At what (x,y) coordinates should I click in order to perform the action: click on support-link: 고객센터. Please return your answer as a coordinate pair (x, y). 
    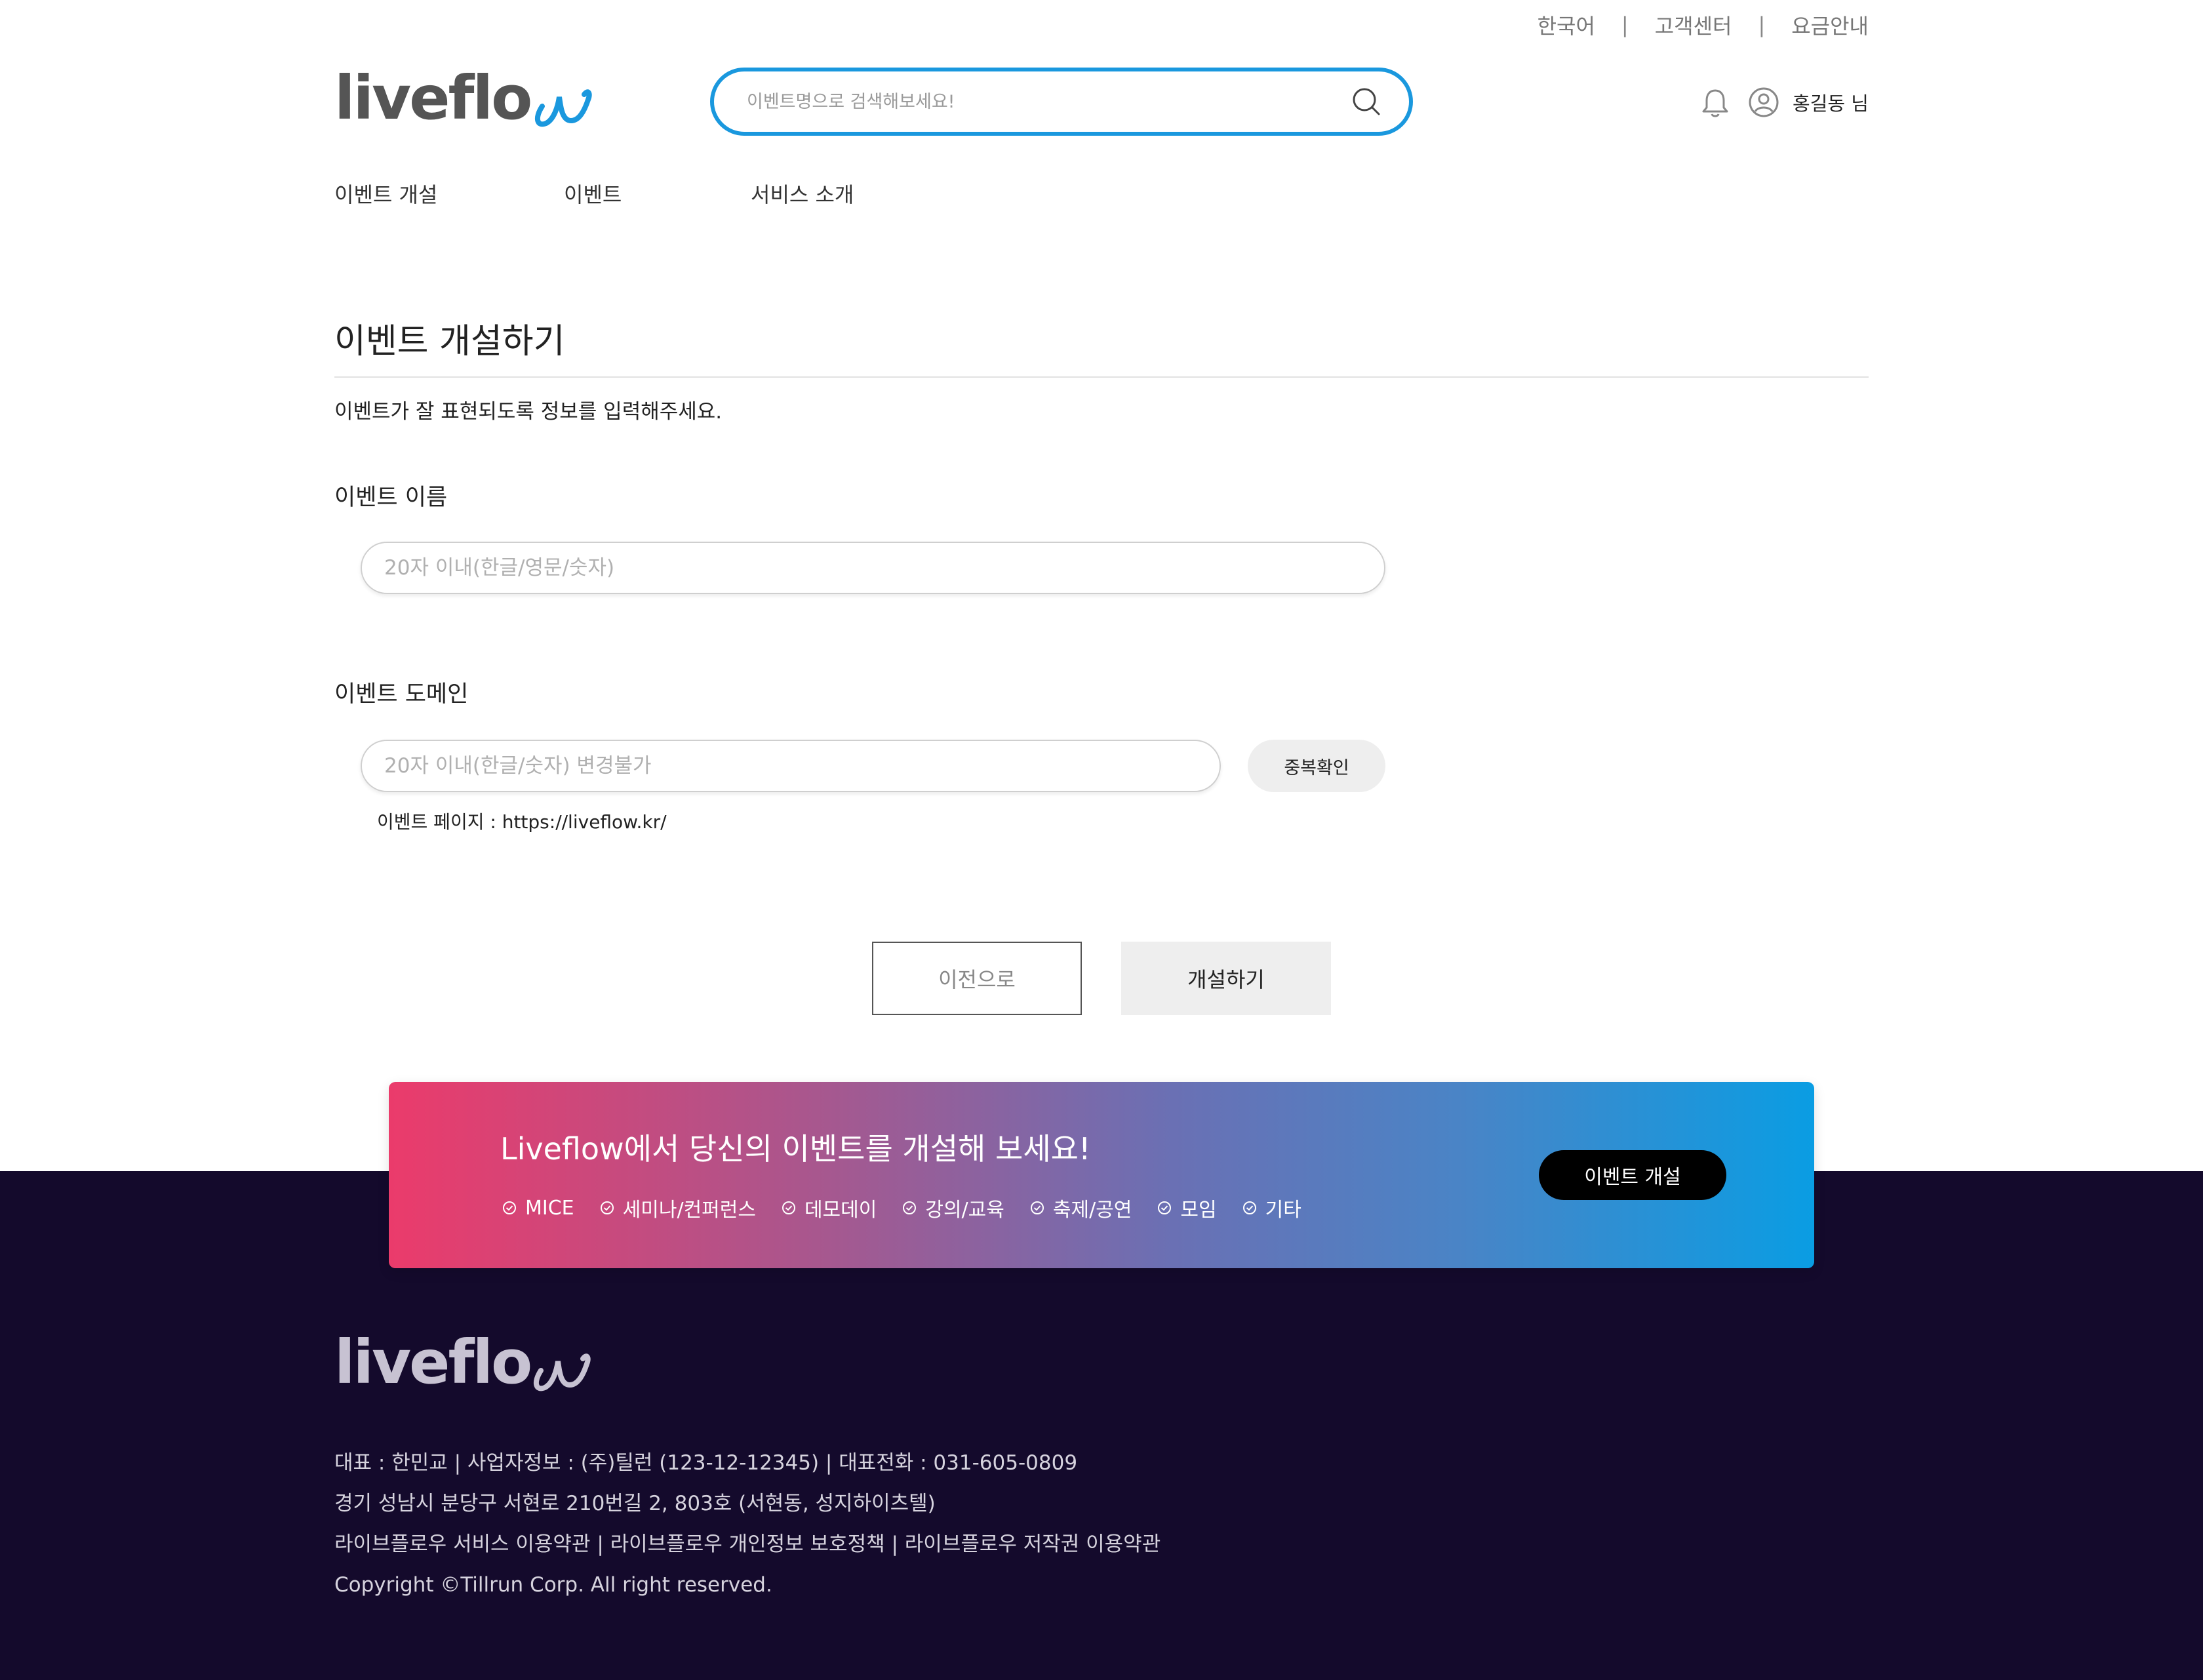
    Looking at the image, I should click on (1693, 25).